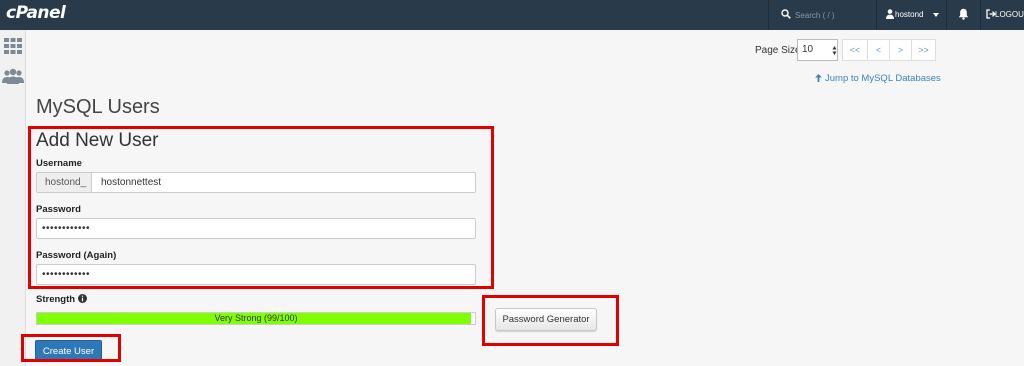  I want to click on pagination-controls: << < > >>, so click(889, 50).